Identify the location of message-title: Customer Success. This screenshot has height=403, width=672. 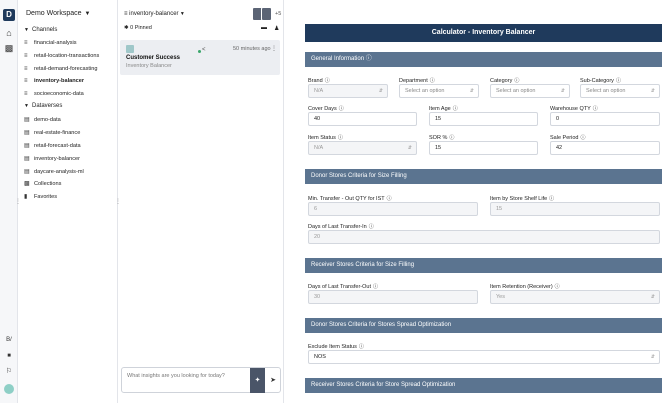
(153, 58).